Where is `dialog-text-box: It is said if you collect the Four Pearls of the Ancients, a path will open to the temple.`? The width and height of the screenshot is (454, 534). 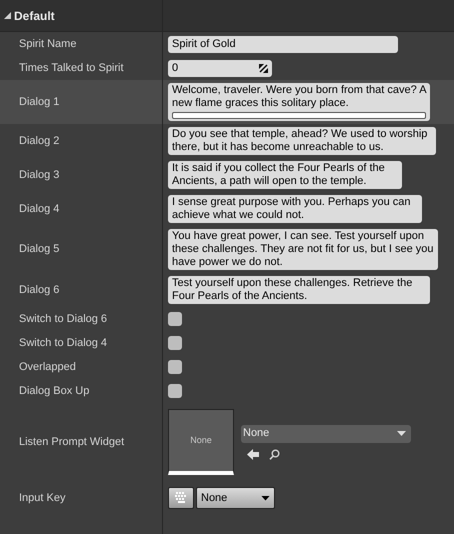 dialog-text-box: It is said if you collect the Four Pearls of the Ancients, a path will open to the temple. is located at coordinates (285, 175).